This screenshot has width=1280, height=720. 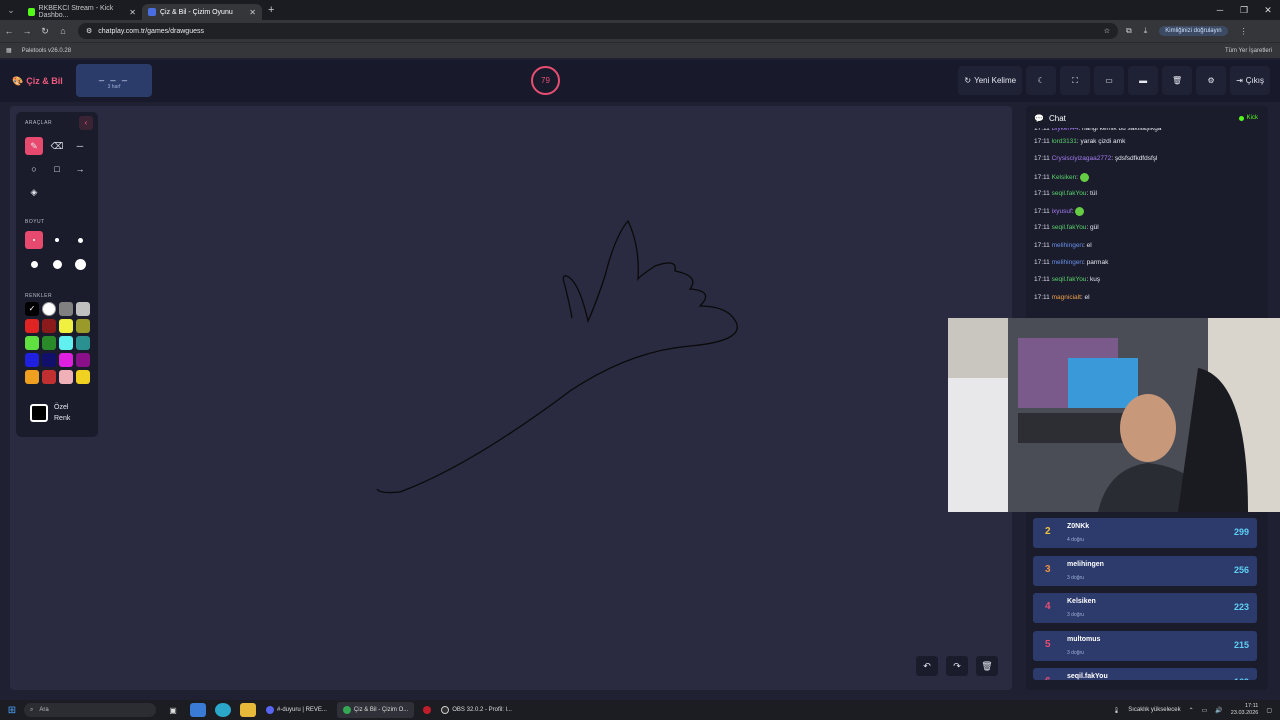 What do you see at coordinates (57, 146) in the screenshot?
I see `eraser-tool-button: ⌫` at bounding box center [57, 146].